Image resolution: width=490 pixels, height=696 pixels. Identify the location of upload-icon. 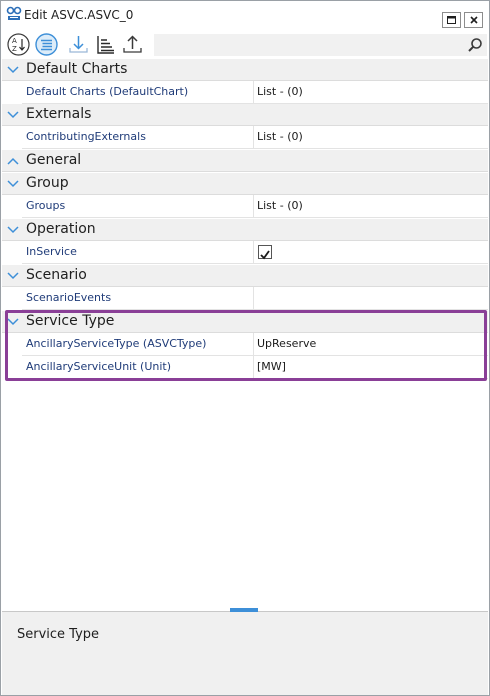
(132, 44).